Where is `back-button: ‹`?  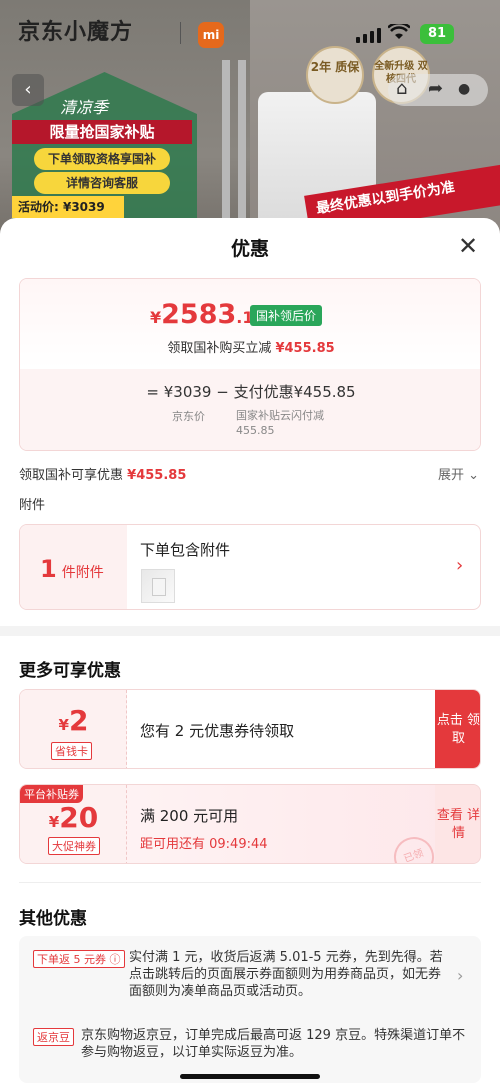 back-button: ‹ is located at coordinates (28, 90).